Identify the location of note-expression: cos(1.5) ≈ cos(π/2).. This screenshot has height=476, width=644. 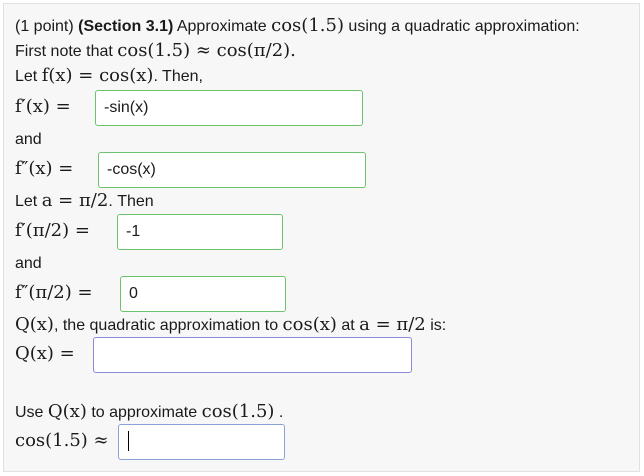
(206, 50).